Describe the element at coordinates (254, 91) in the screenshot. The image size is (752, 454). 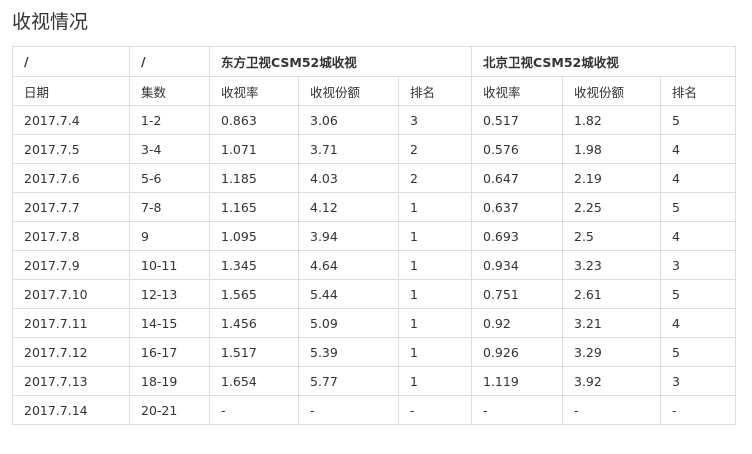
I see `column-header-dragon-rating: 收视率` at that location.